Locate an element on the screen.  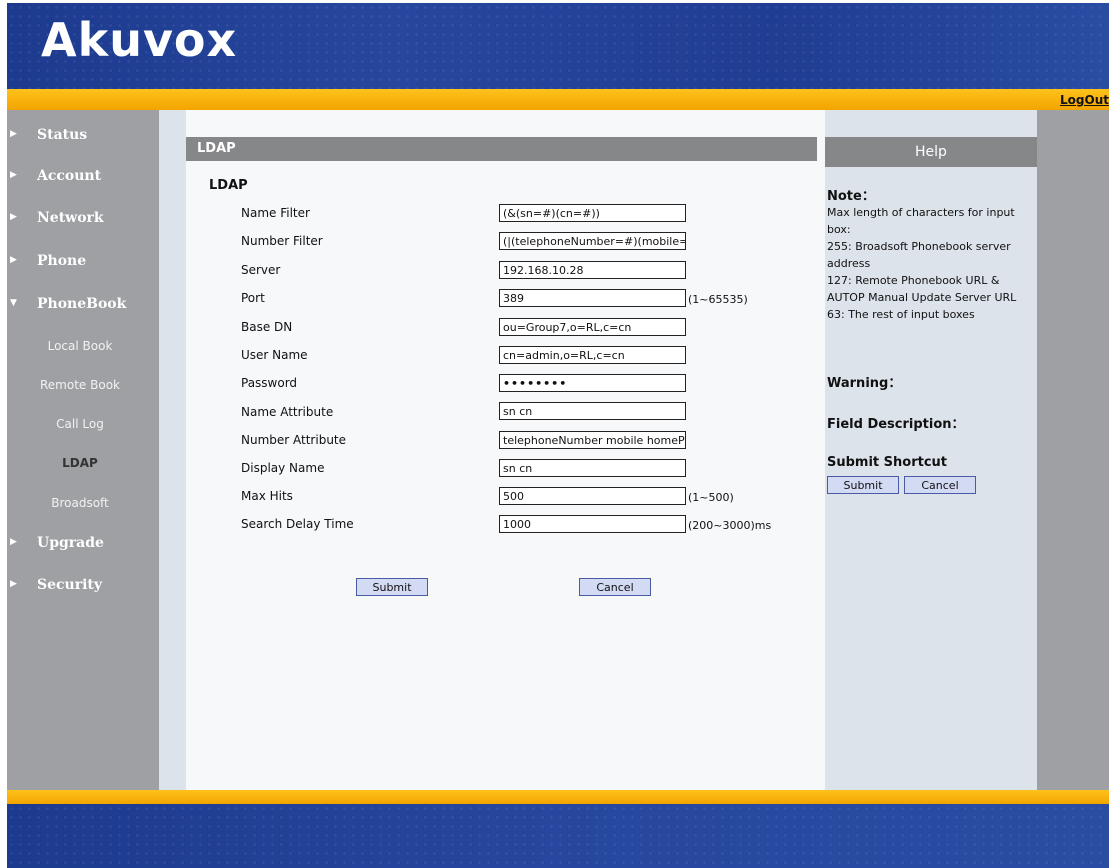
max-hits-range-hint: (1~500) is located at coordinates (711, 497).